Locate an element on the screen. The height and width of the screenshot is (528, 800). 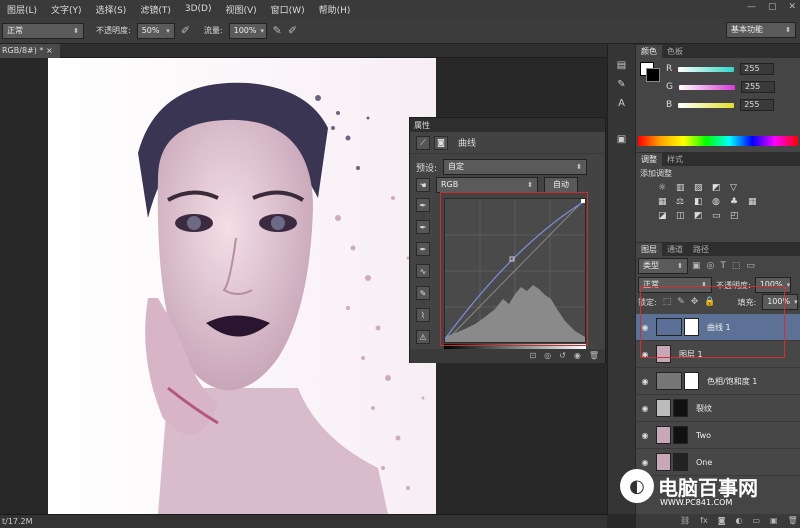
slider-row-b: B 255 is located at coordinates (720, 105).